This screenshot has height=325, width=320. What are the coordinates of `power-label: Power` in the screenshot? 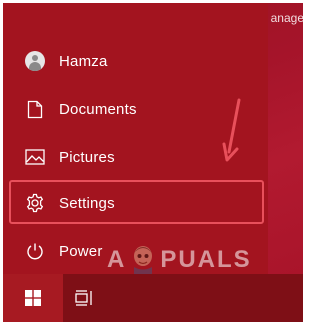 It's located at (81, 251).